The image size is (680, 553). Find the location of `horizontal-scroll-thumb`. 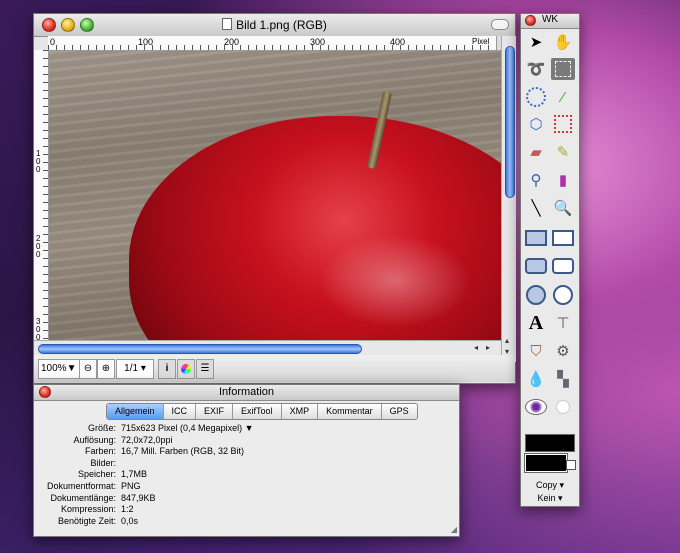

horizontal-scroll-thumb is located at coordinates (200, 349).